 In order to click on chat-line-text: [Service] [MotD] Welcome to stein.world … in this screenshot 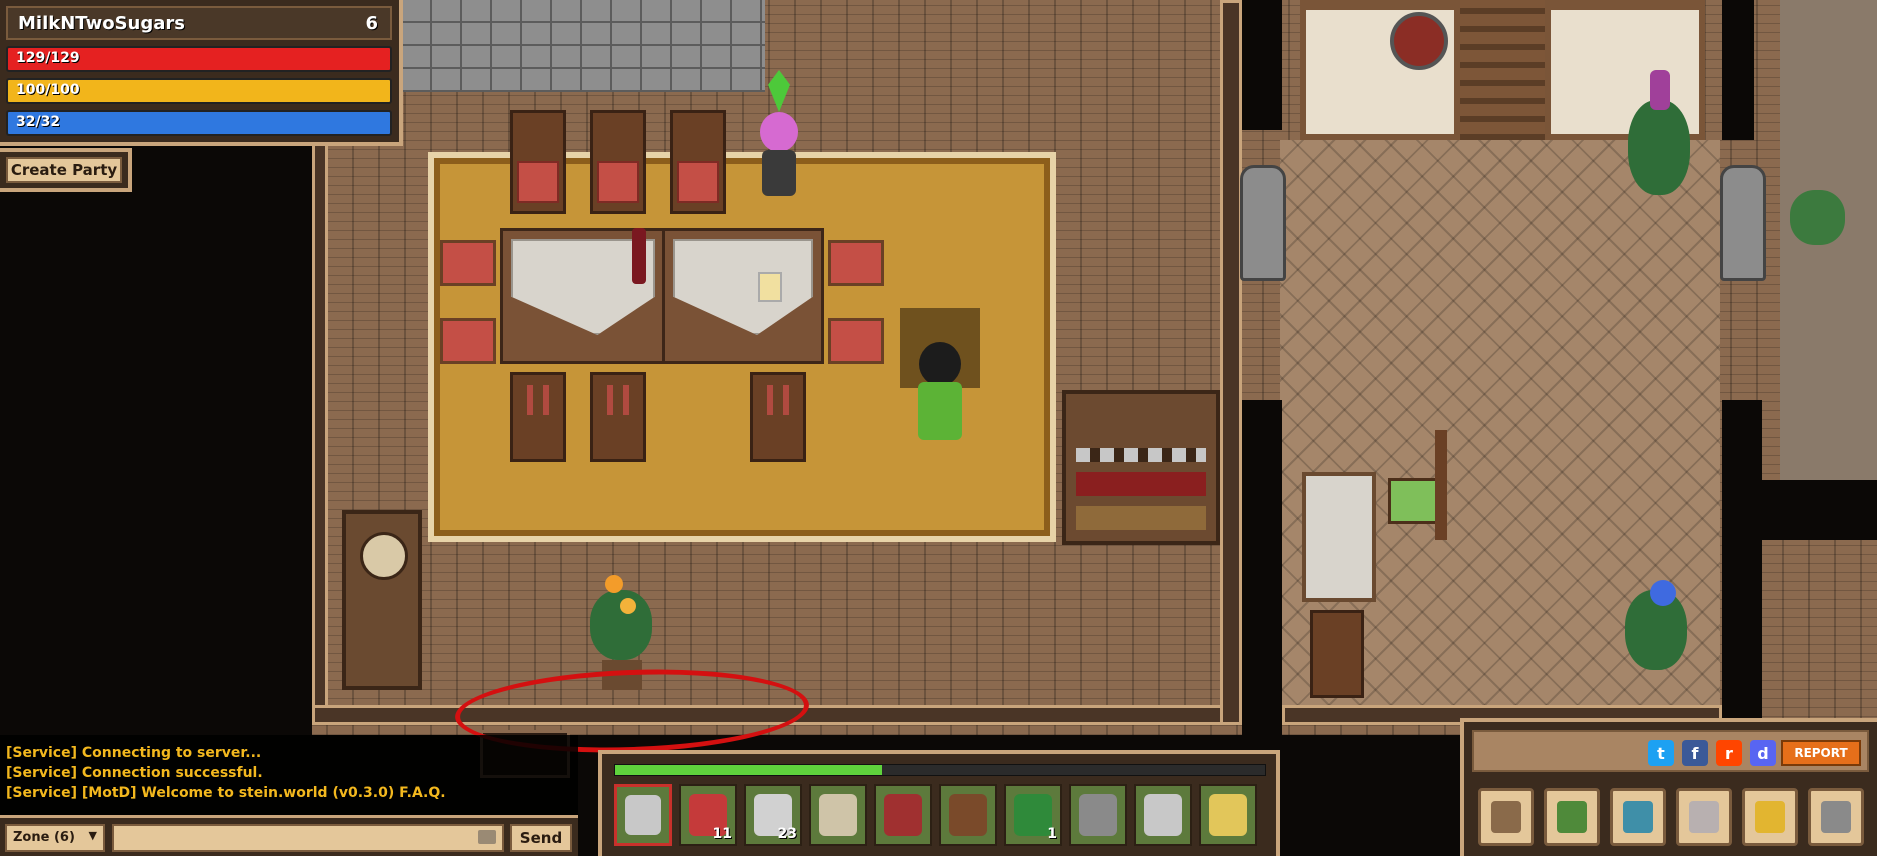, I will do `click(200, 793)`.